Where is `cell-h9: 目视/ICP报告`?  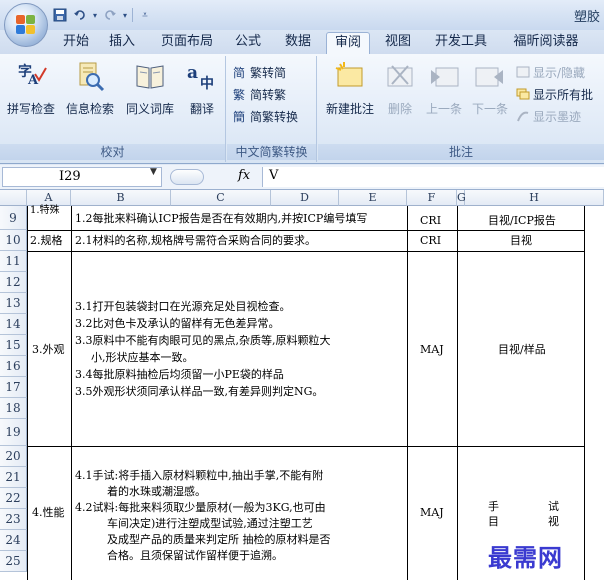 cell-h9: 目视/ICP报告 is located at coordinates (522, 221).